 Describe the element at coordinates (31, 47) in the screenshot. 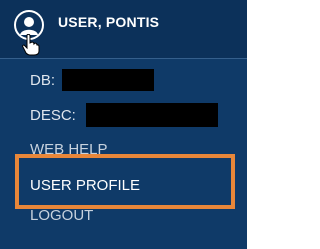

I see `hand-pointer-icon` at that location.